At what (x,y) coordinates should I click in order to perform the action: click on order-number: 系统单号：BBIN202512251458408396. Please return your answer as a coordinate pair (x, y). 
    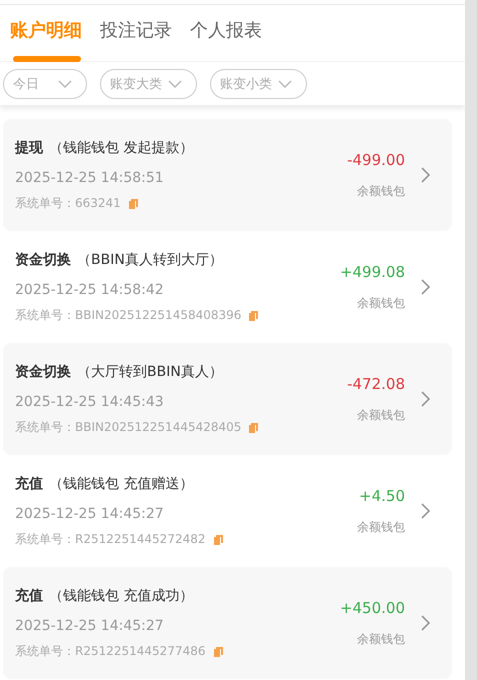
    Looking at the image, I should click on (128, 315).